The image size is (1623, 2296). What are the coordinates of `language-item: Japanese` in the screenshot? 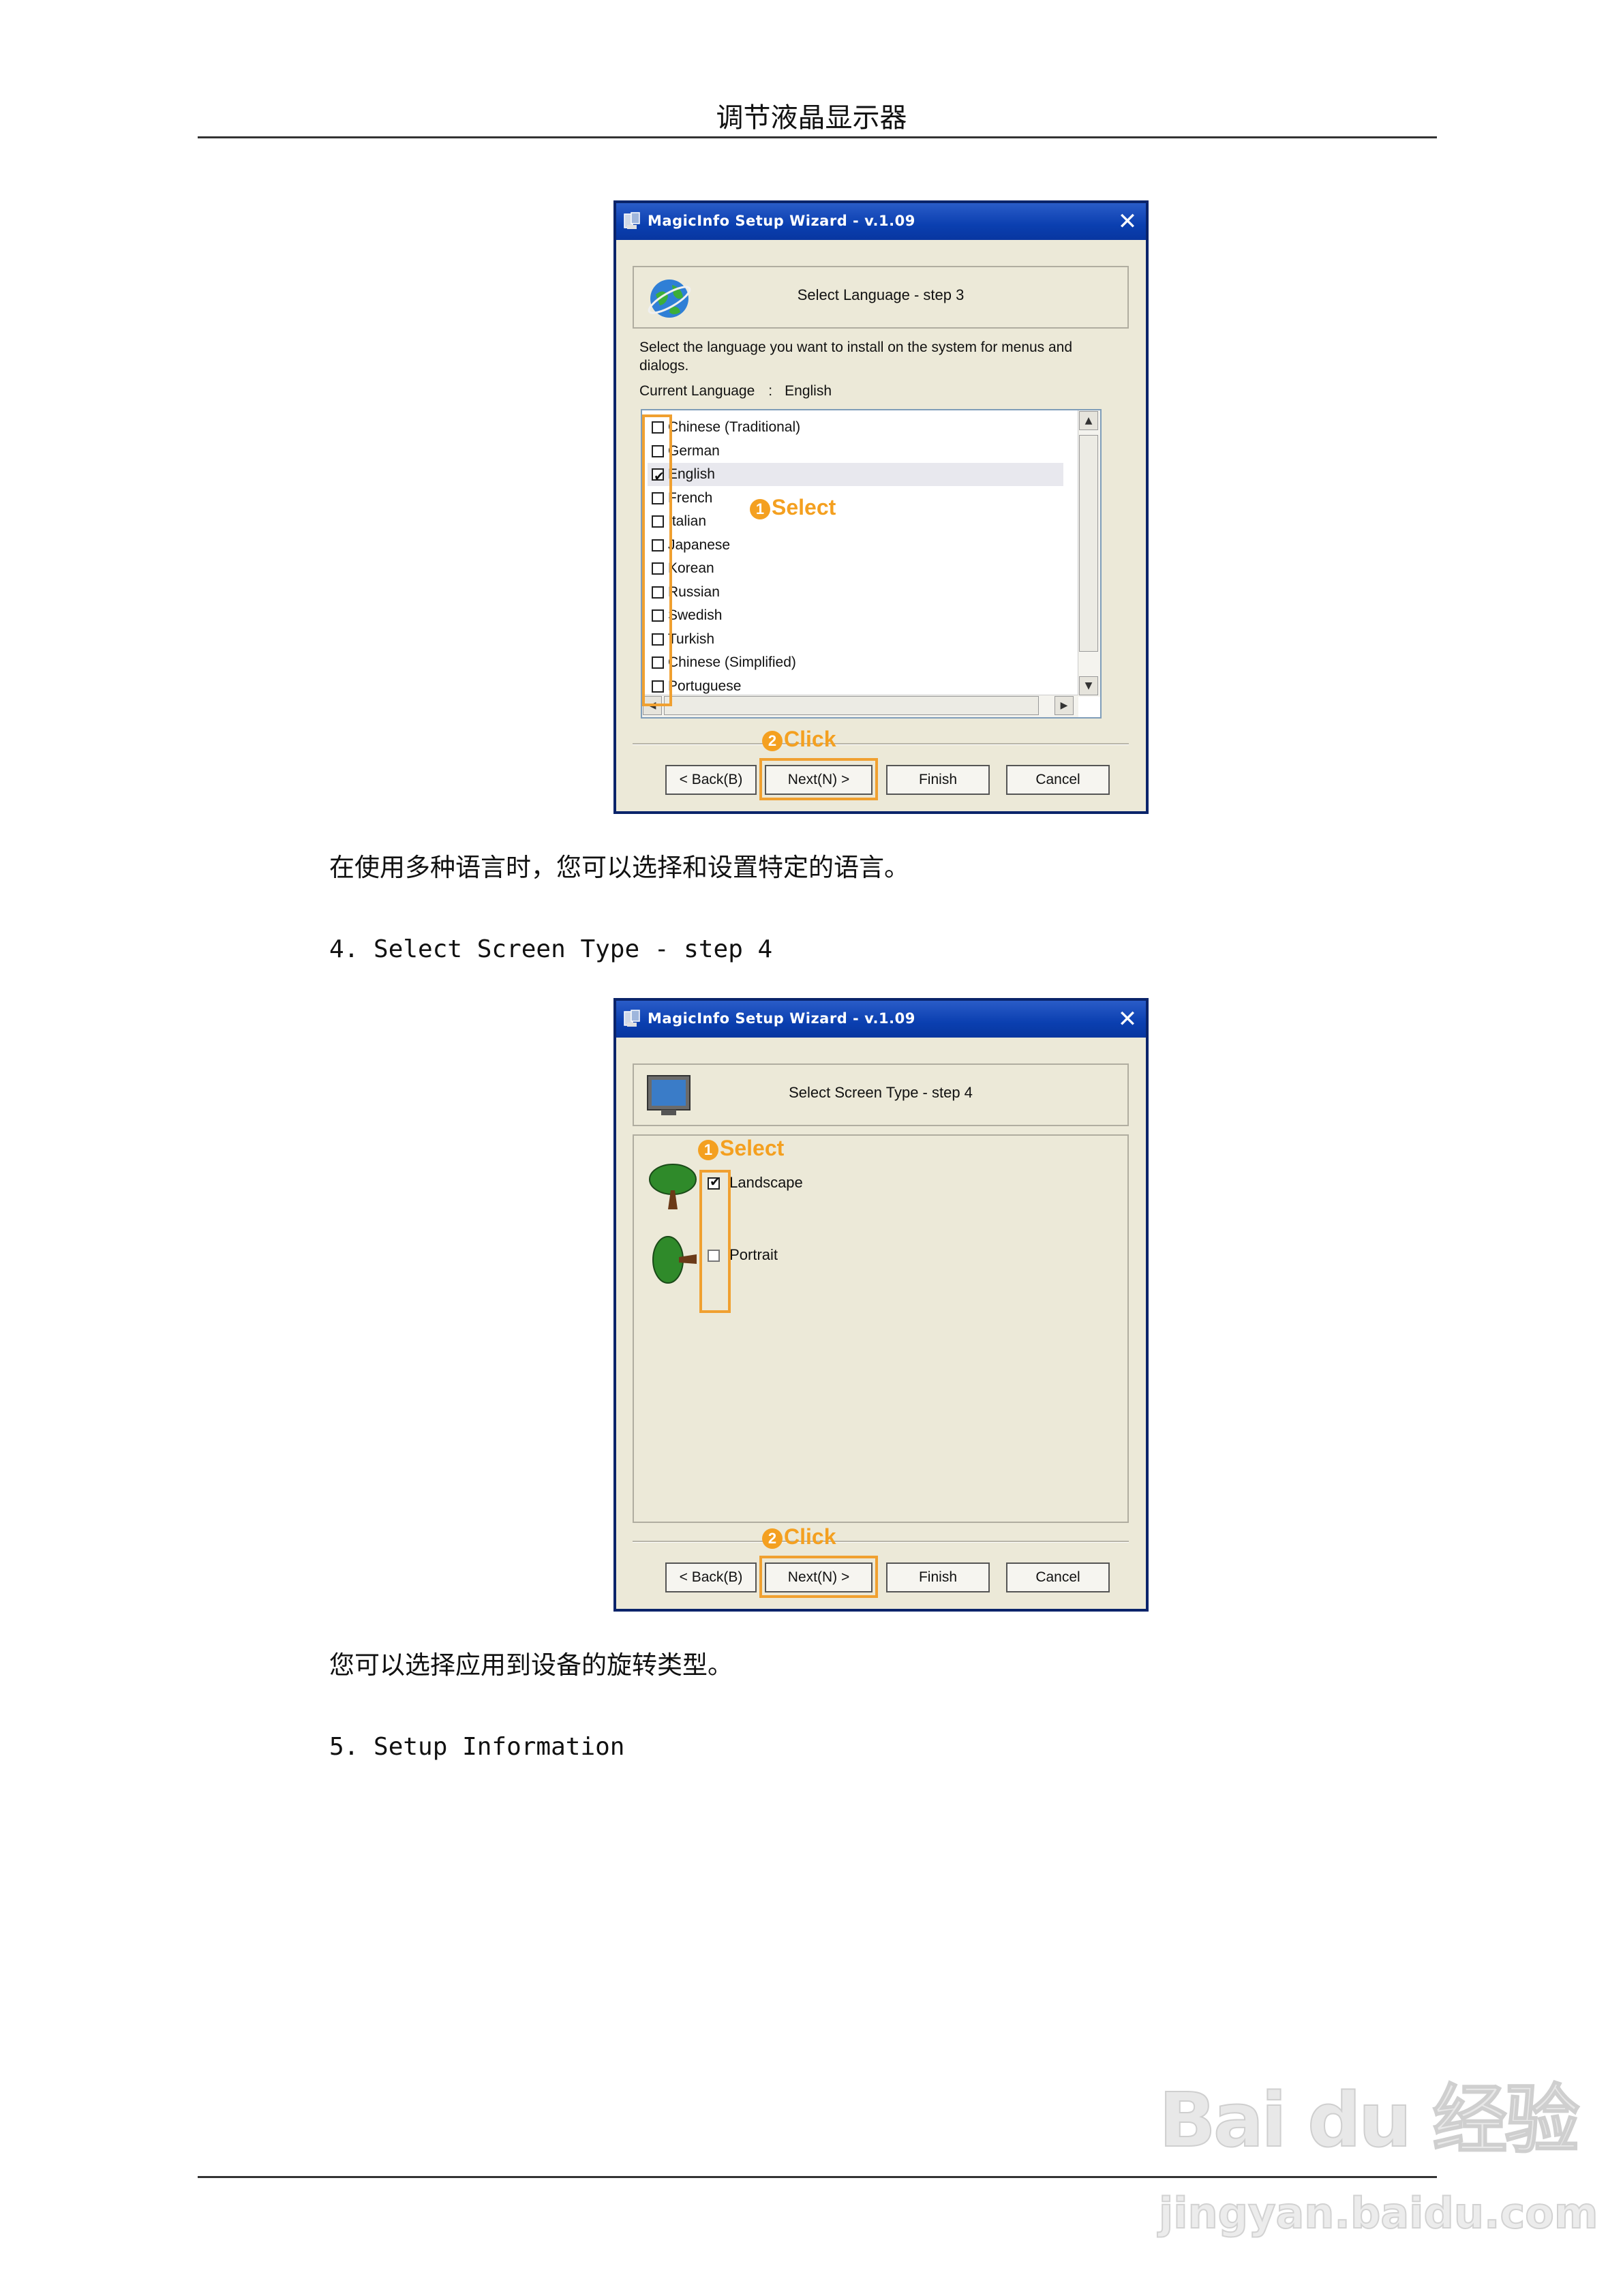 It's located at (855, 545).